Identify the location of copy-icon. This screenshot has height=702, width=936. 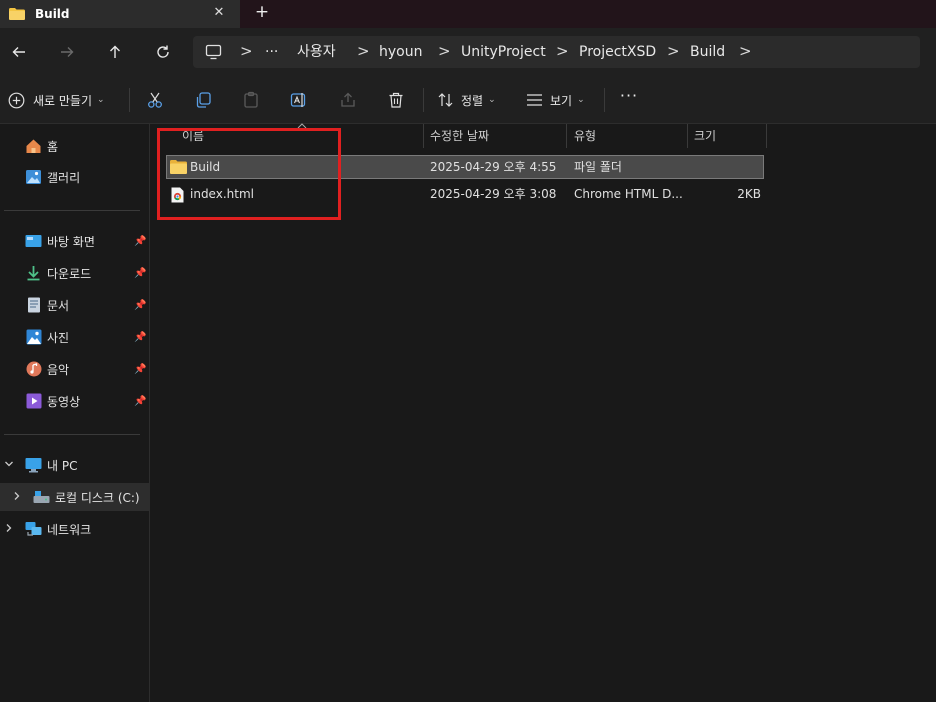
(203, 100).